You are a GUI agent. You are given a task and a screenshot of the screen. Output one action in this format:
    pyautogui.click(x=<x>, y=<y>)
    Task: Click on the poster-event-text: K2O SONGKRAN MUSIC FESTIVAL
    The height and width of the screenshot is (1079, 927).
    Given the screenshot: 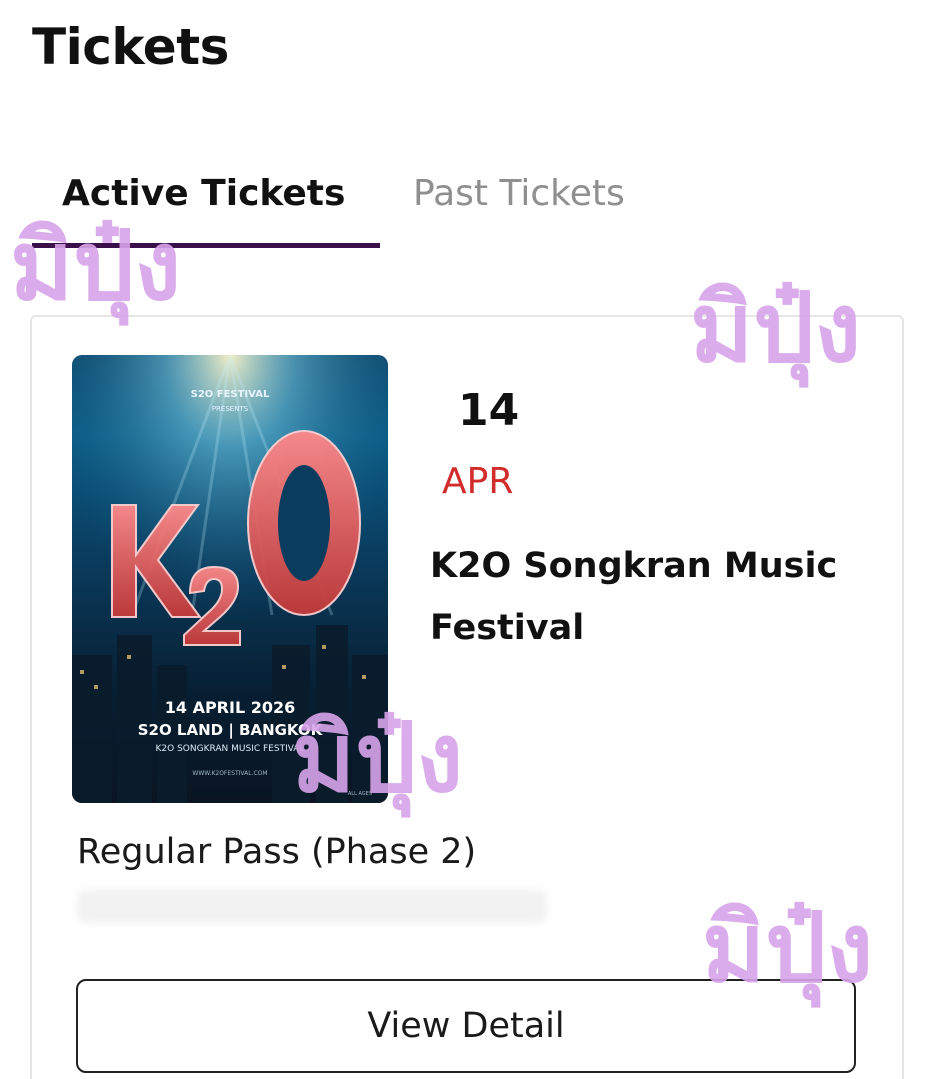 What is the action you would take?
    pyautogui.click(x=230, y=749)
    